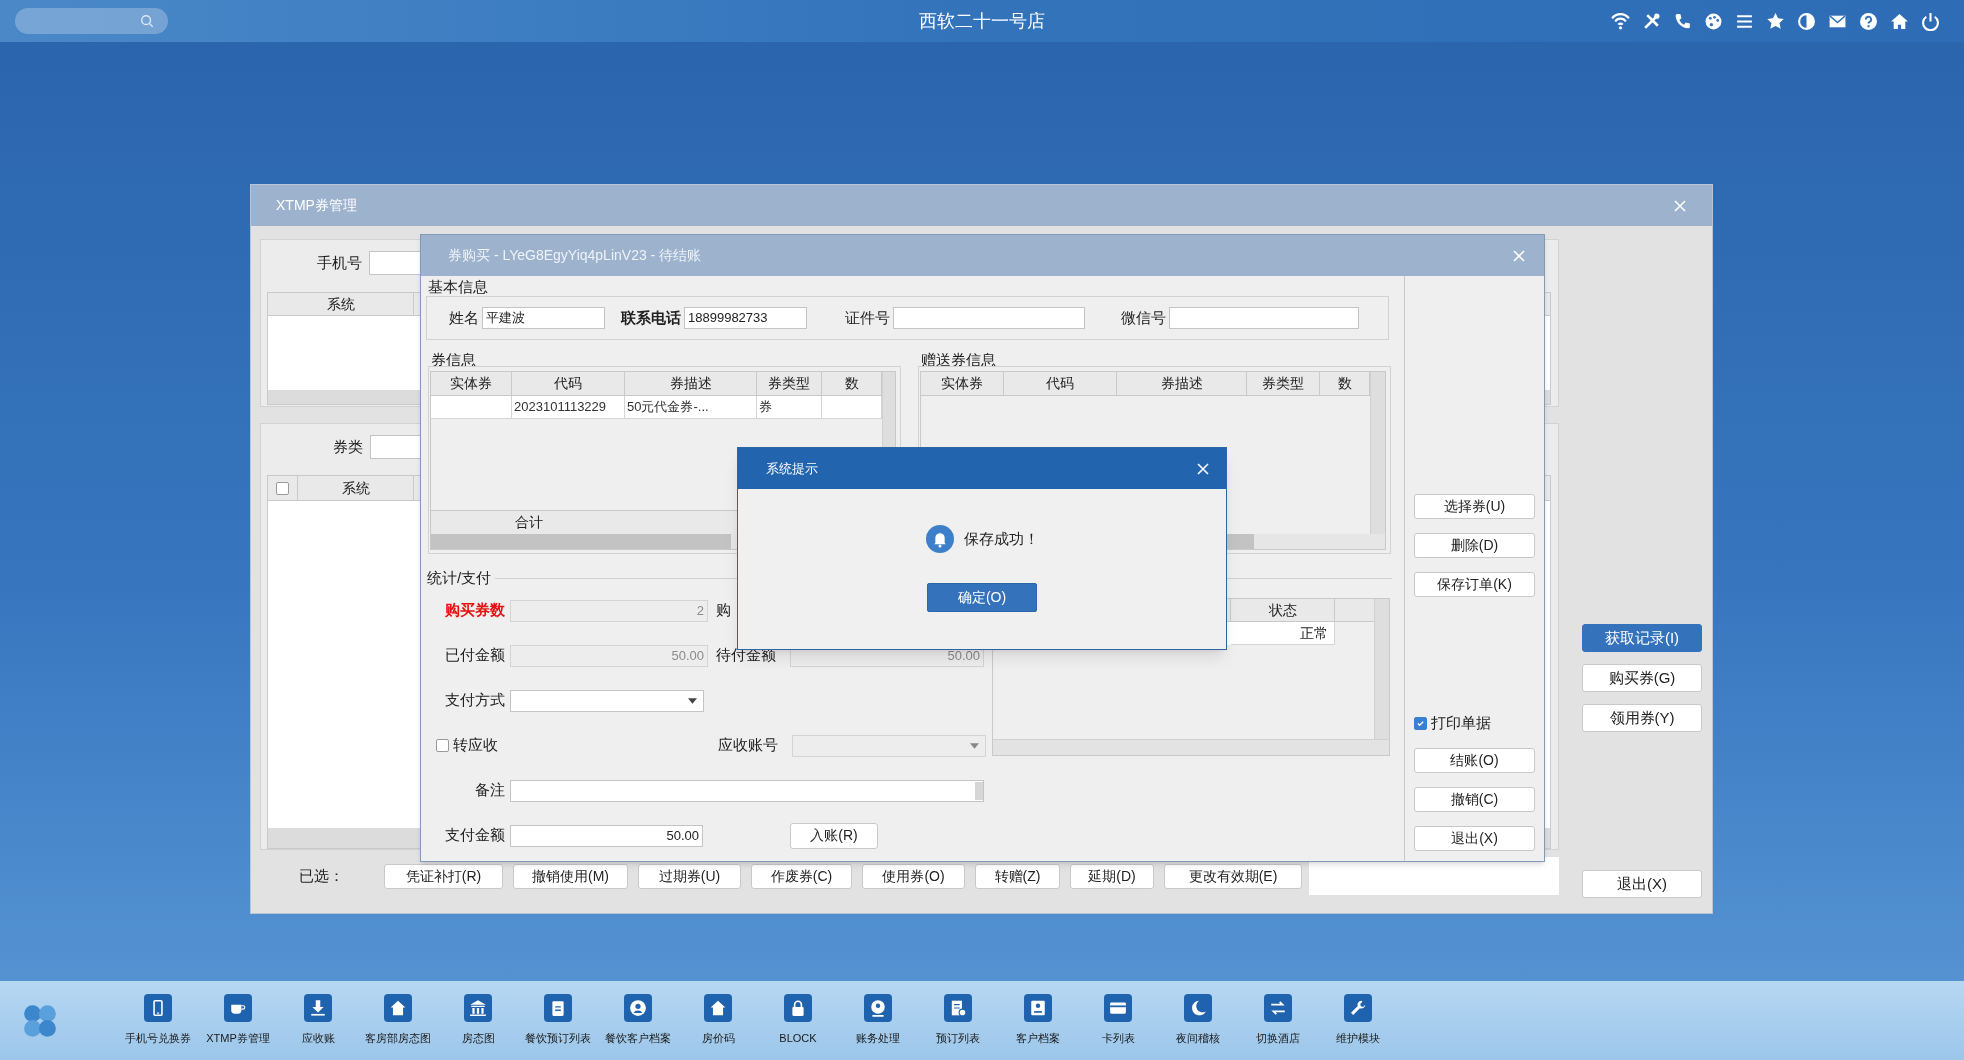  I want to click on button: 购买券(G), so click(1642, 678).